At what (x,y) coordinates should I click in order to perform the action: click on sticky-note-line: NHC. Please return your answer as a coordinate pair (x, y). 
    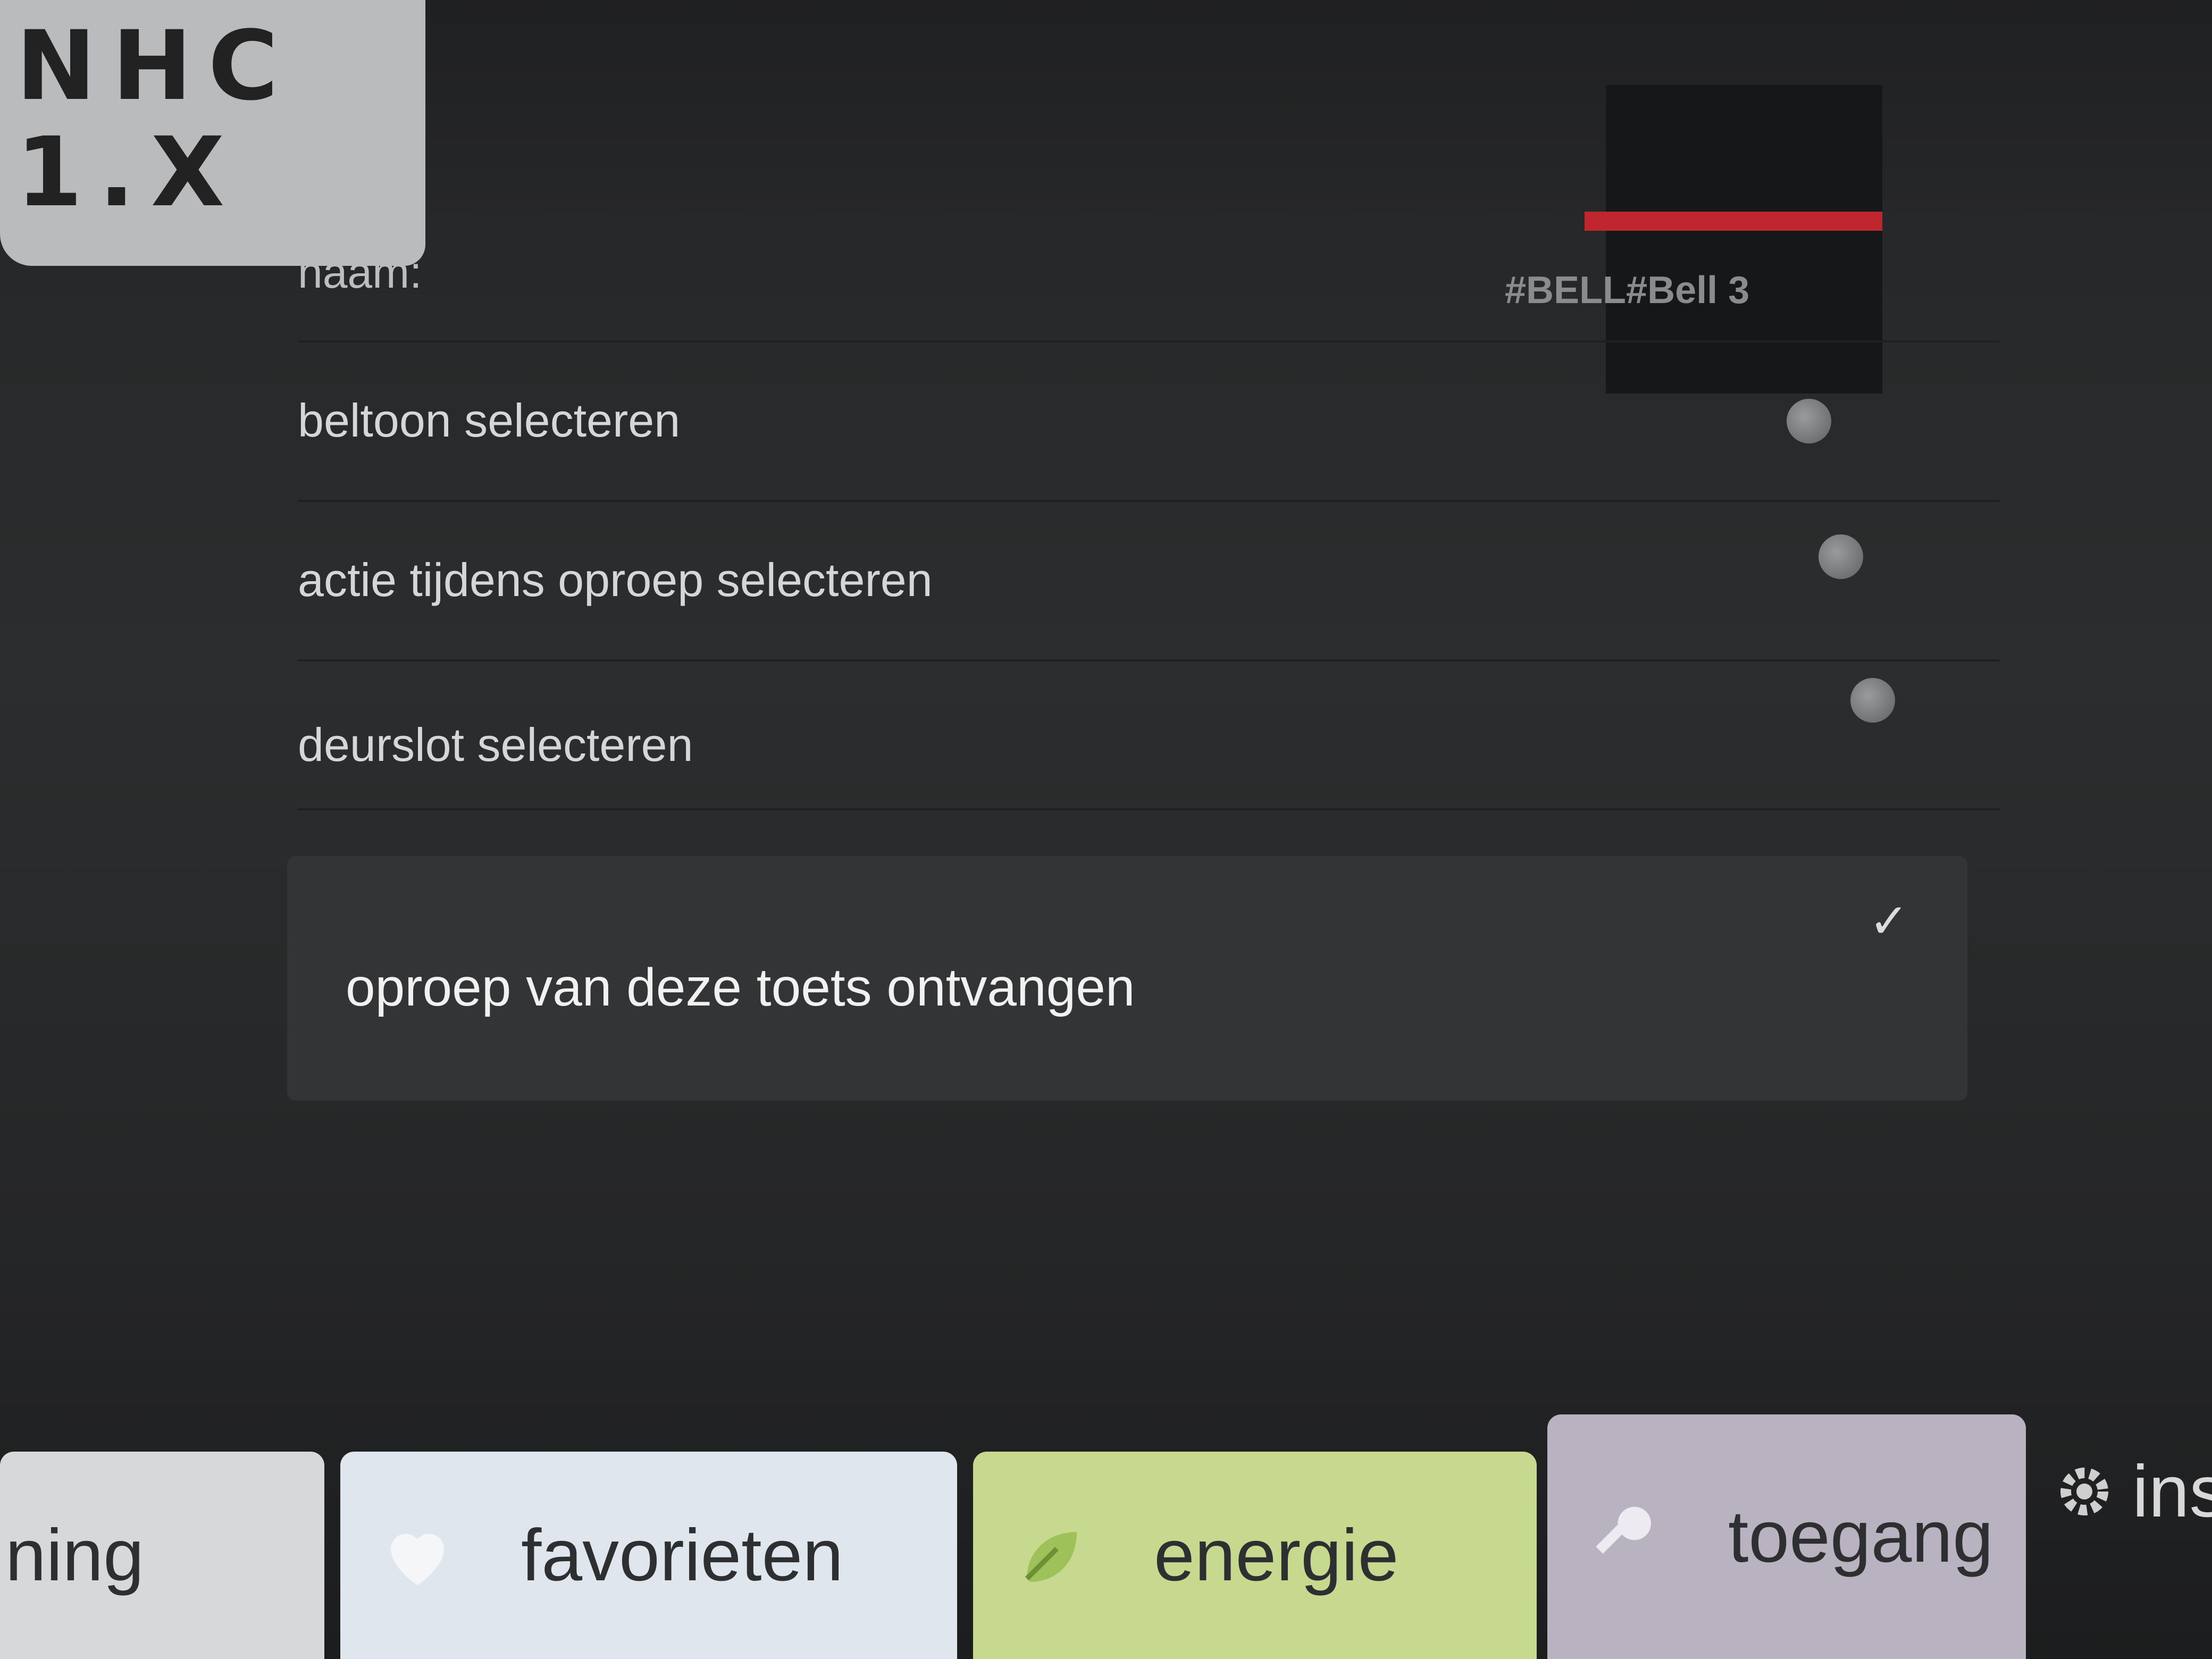
    Looking at the image, I should click on (155, 66).